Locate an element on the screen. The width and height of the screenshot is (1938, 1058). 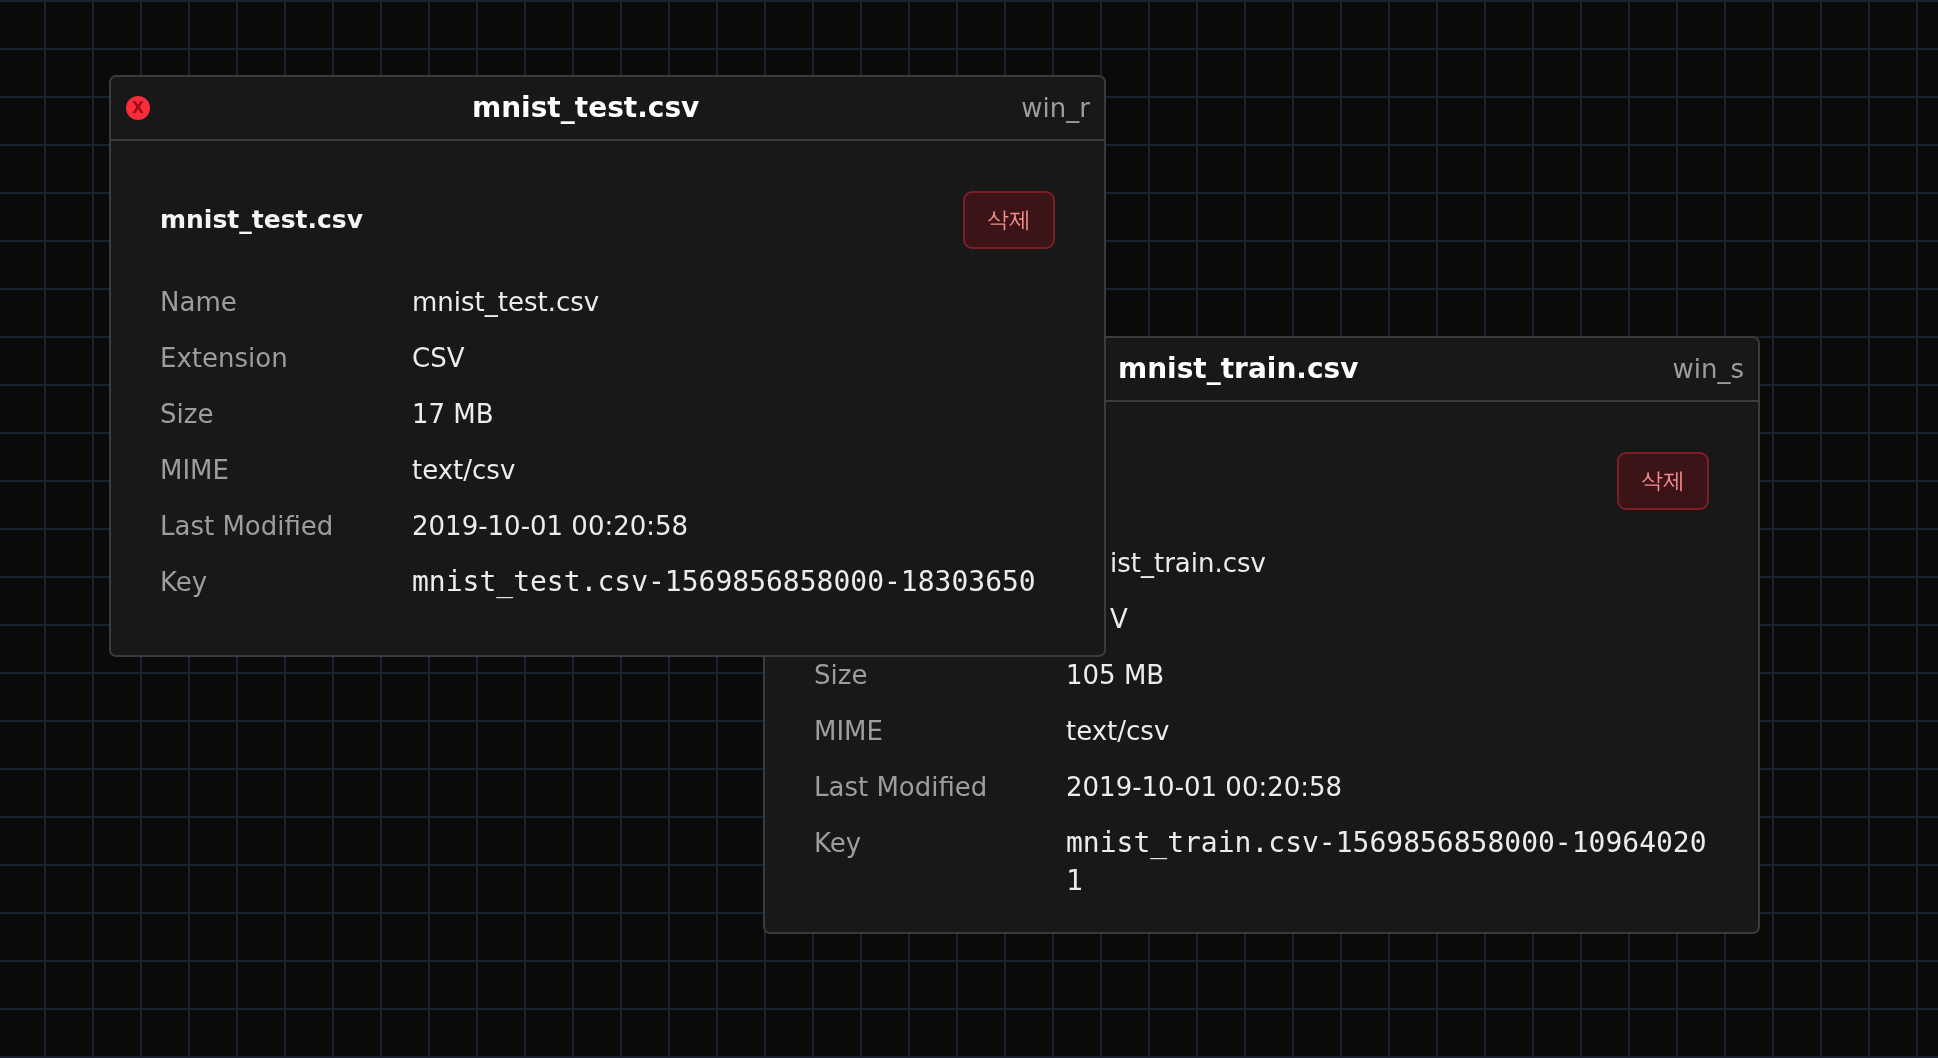
field-label: Extension is located at coordinates (224, 358).